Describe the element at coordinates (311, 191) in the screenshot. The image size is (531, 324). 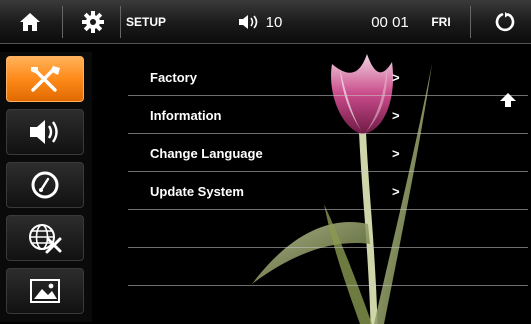
I see `menu-item-update-system: Update System >` at that location.